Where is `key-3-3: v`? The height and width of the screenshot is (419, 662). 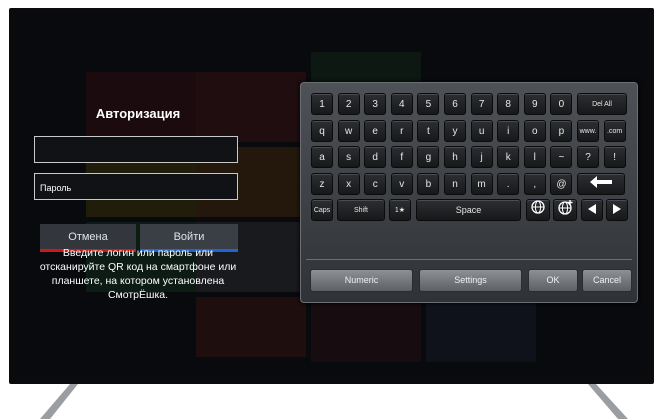 key-3-3: v is located at coordinates (401, 183).